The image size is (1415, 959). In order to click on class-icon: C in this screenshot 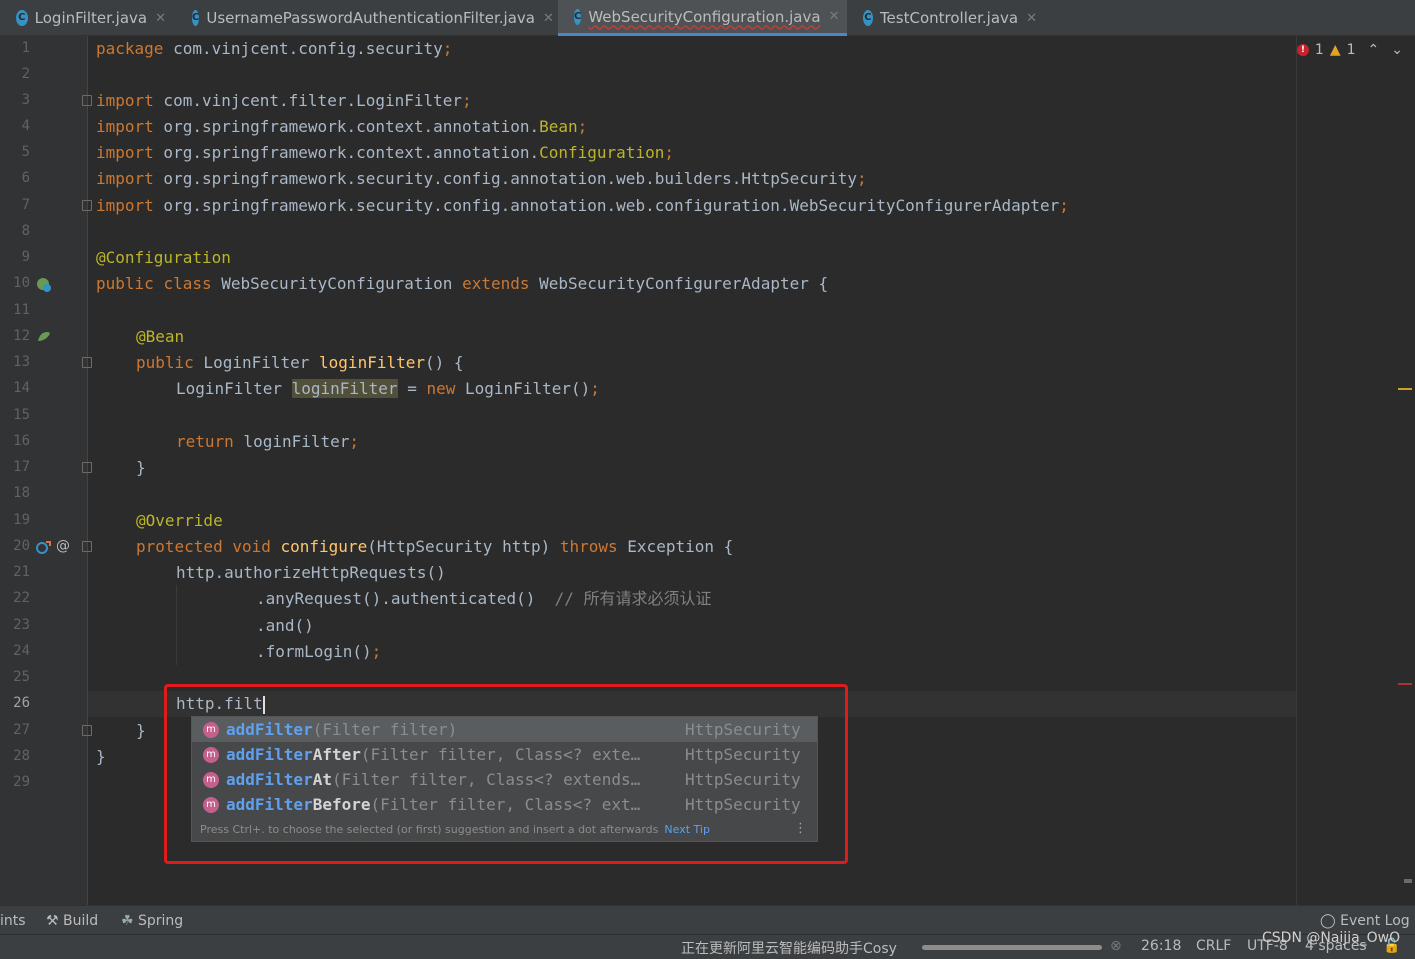, I will do `click(868, 18)`.